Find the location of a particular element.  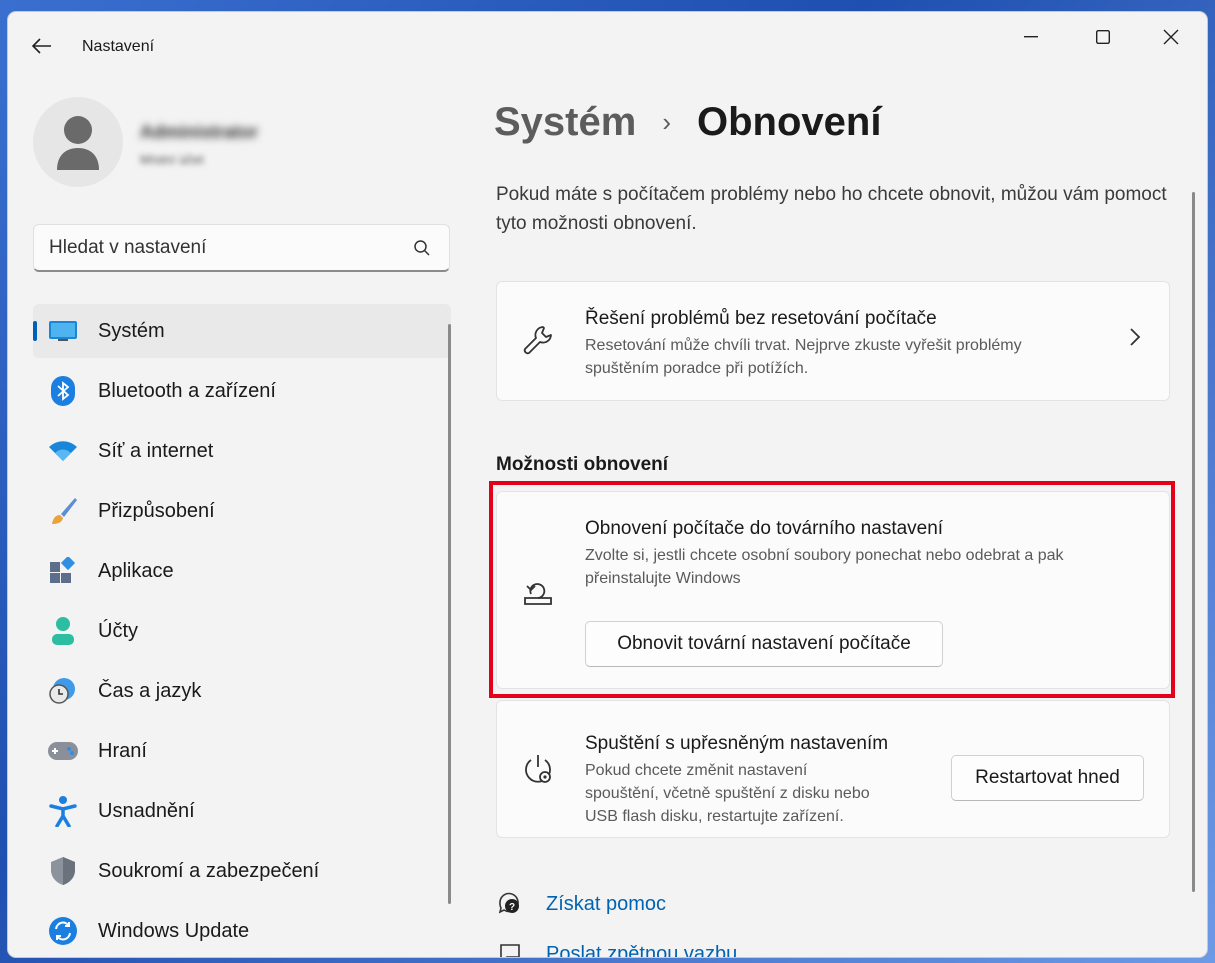

sidebar-item-accounts: Účty is located at coordinates (242, 631).